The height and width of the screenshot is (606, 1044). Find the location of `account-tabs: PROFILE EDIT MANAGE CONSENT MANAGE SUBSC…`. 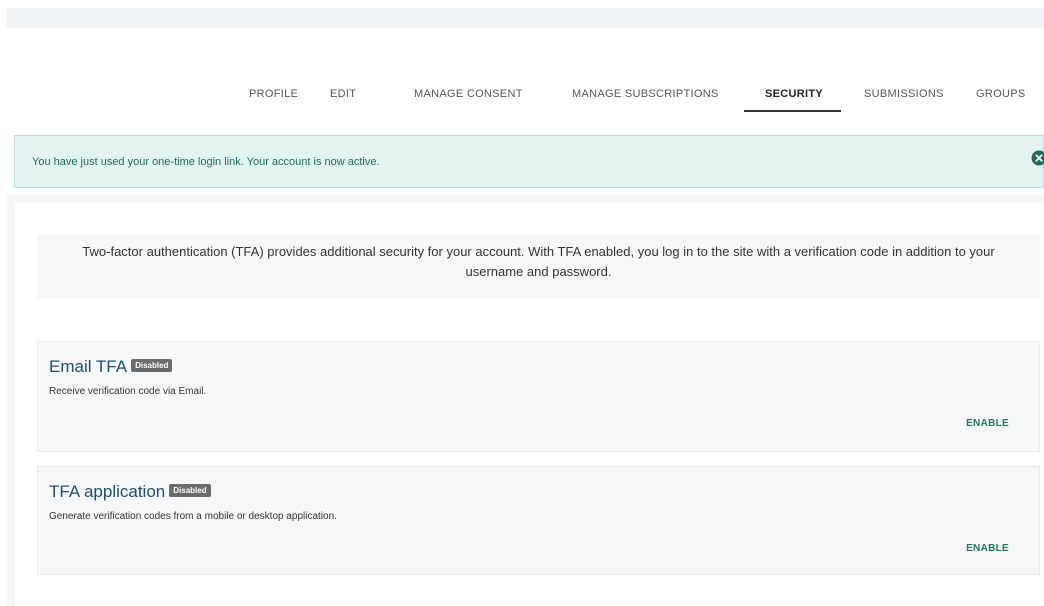

account-tabs: PROFILE EDIT MANAGE CONSENT MANAGE SUBSC… is located at coordinates (522, 95).